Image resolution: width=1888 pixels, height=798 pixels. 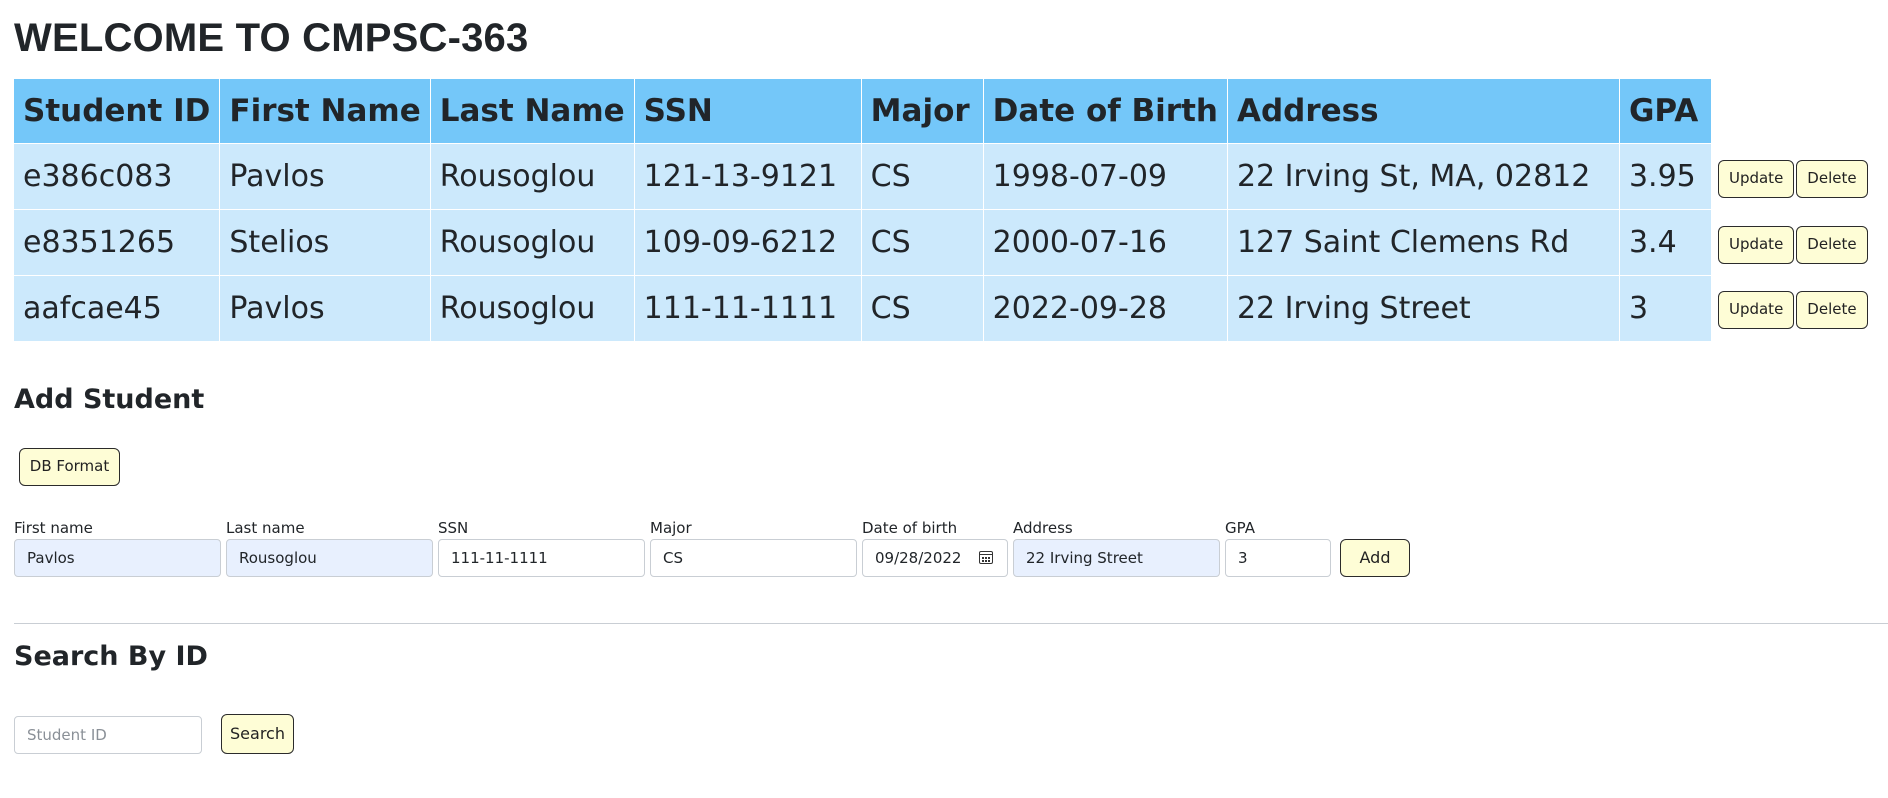 What do you see at coordinates (1665, 176) in the screenshot?
I see `cell-gpa: 3.95` at bounding box center [1665, 176].